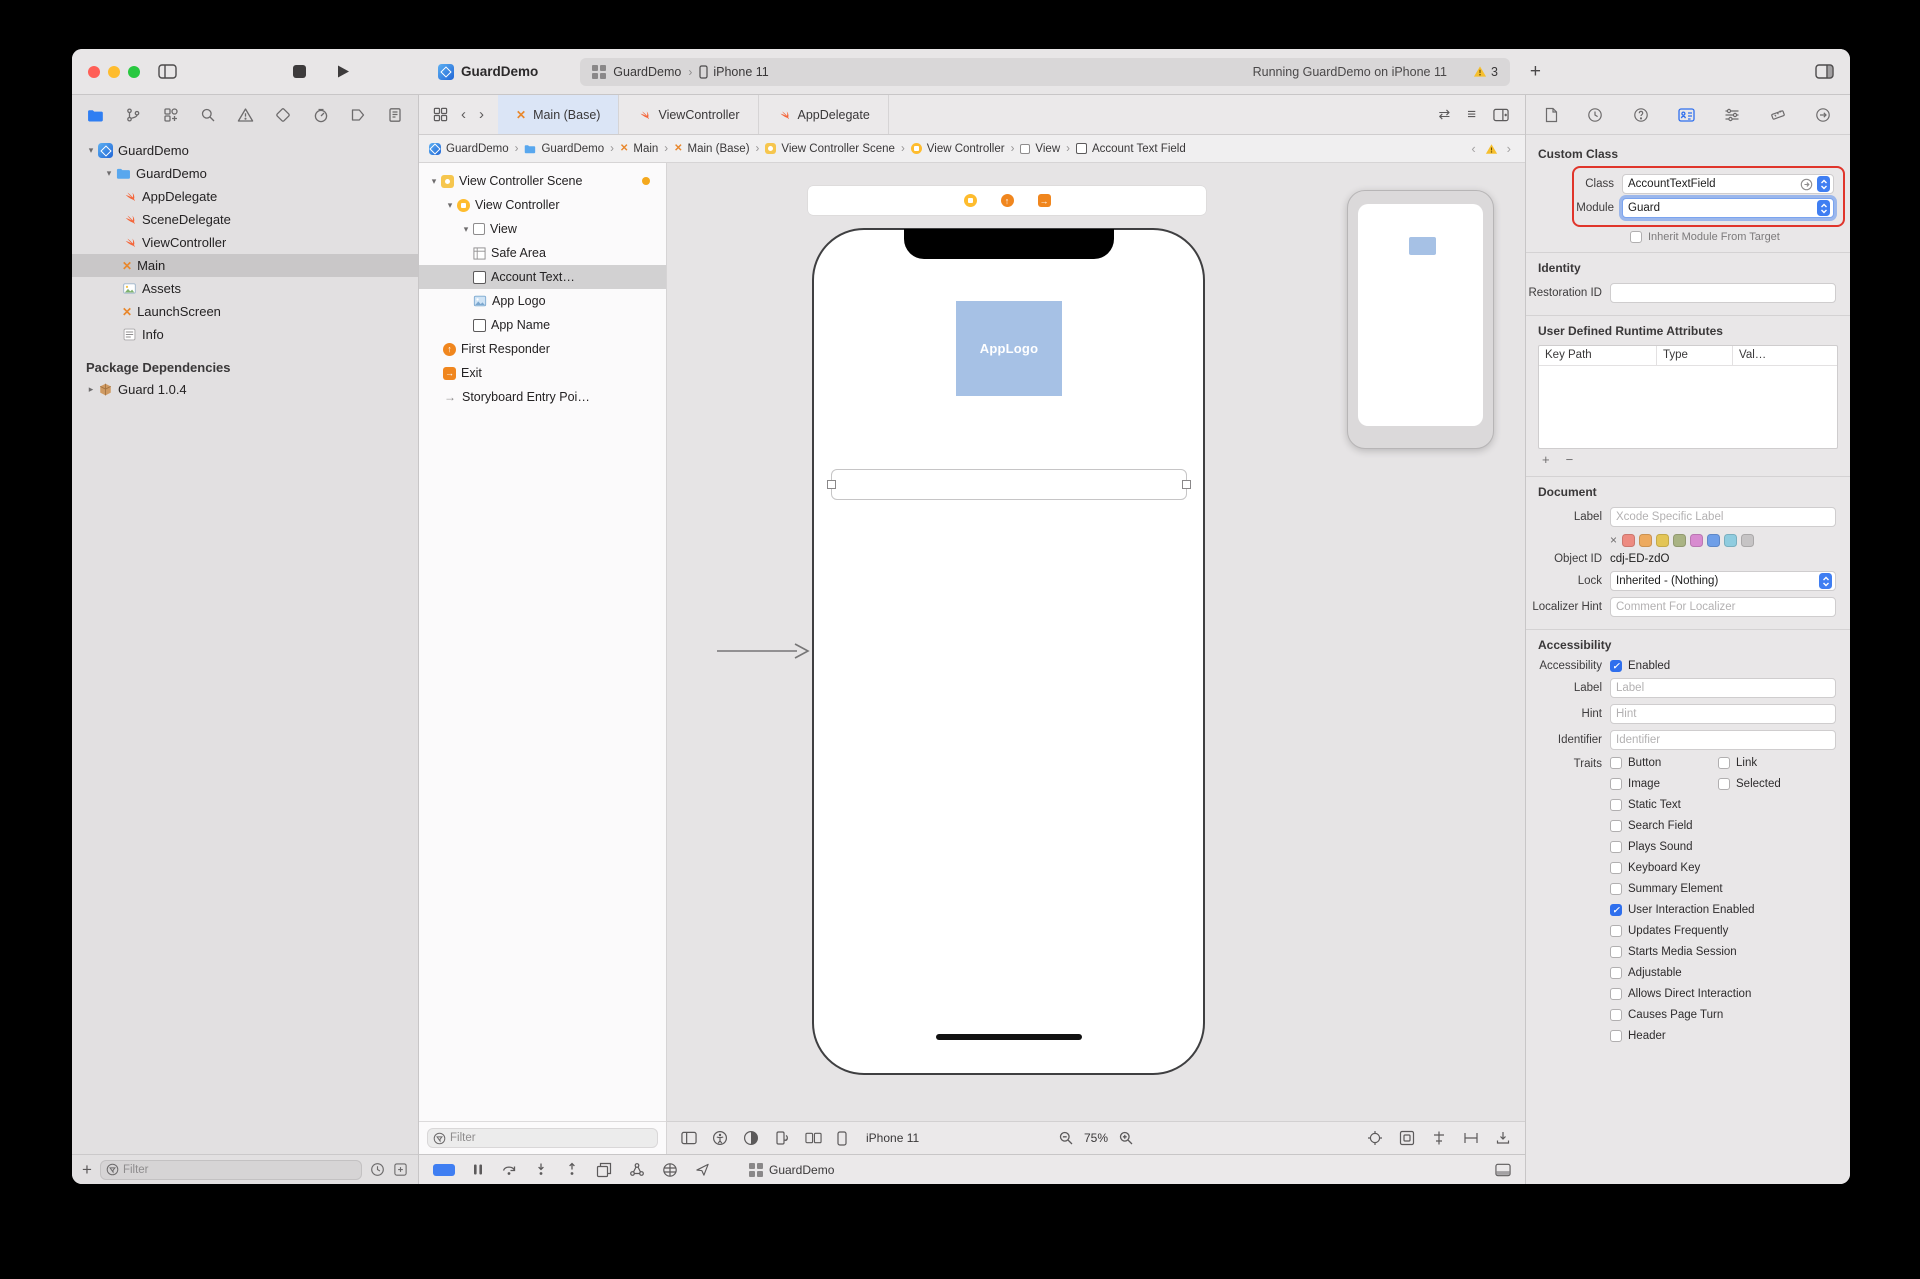 This screenshot has width=1920, height=1279. I want to click on attributes-inspector-tab-icon, so click(1732, 115).